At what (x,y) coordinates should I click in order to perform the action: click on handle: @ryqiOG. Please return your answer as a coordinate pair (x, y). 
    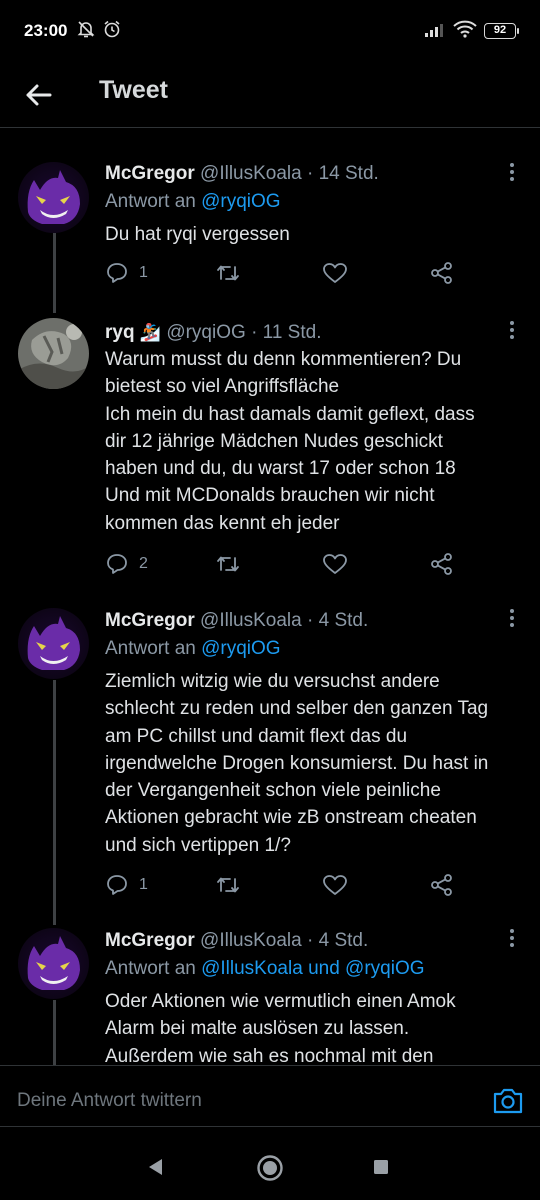
    Looking at the image, I should click on (205, 332).